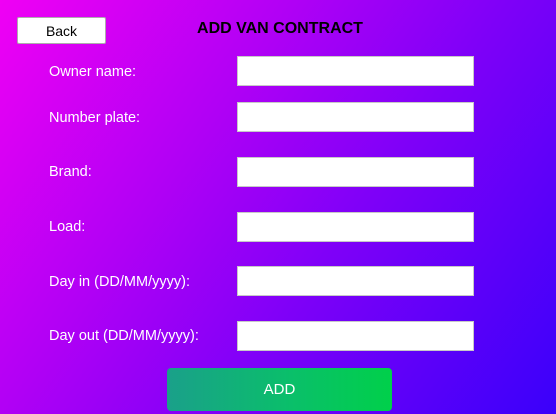 The height and width of the screenshot is (414, 556). Describe the element at coordinates (61, 30) in the screenshot. I see `back-button: Back` at that location.